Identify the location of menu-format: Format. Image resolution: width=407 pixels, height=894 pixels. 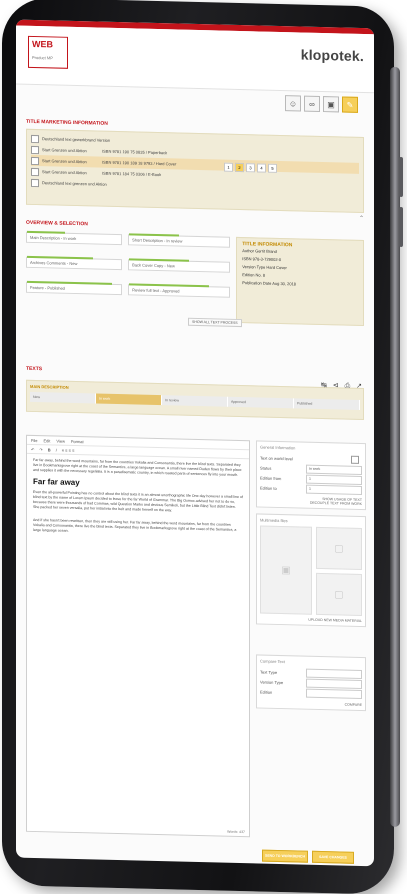
(77, 440).